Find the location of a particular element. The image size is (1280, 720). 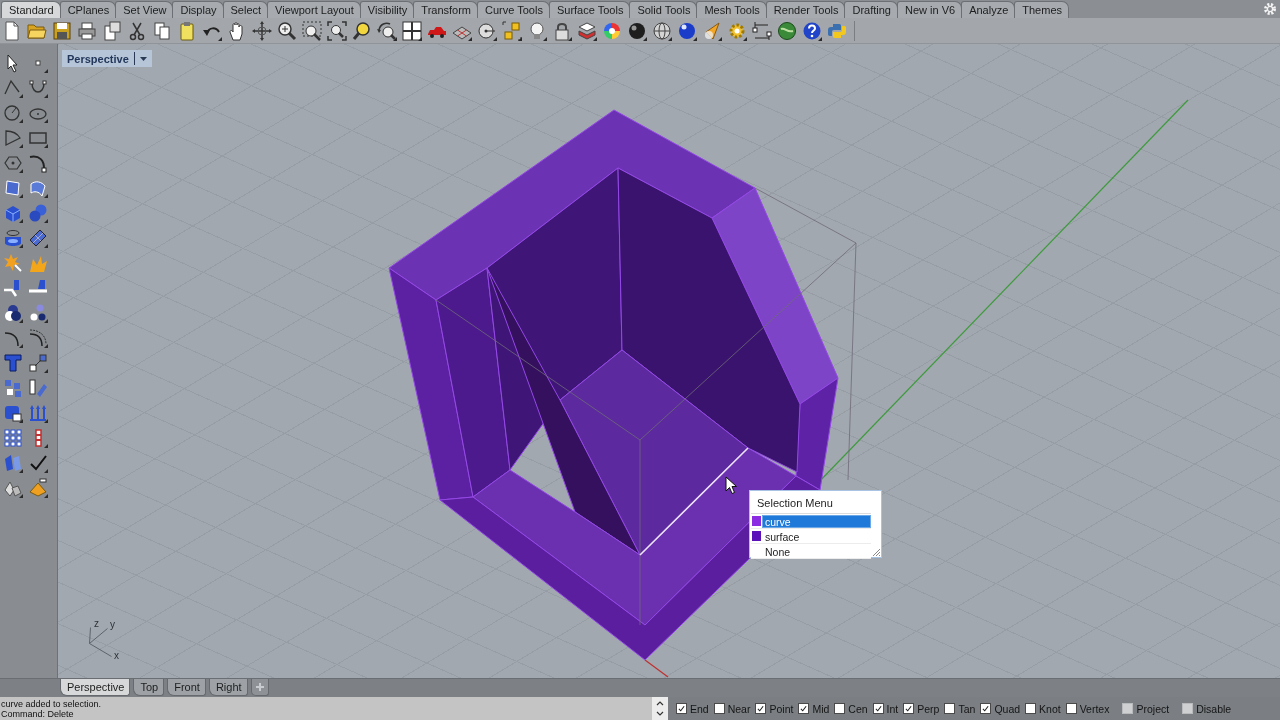

osnap-toggle: Cen is located at coordinates (851, 708).